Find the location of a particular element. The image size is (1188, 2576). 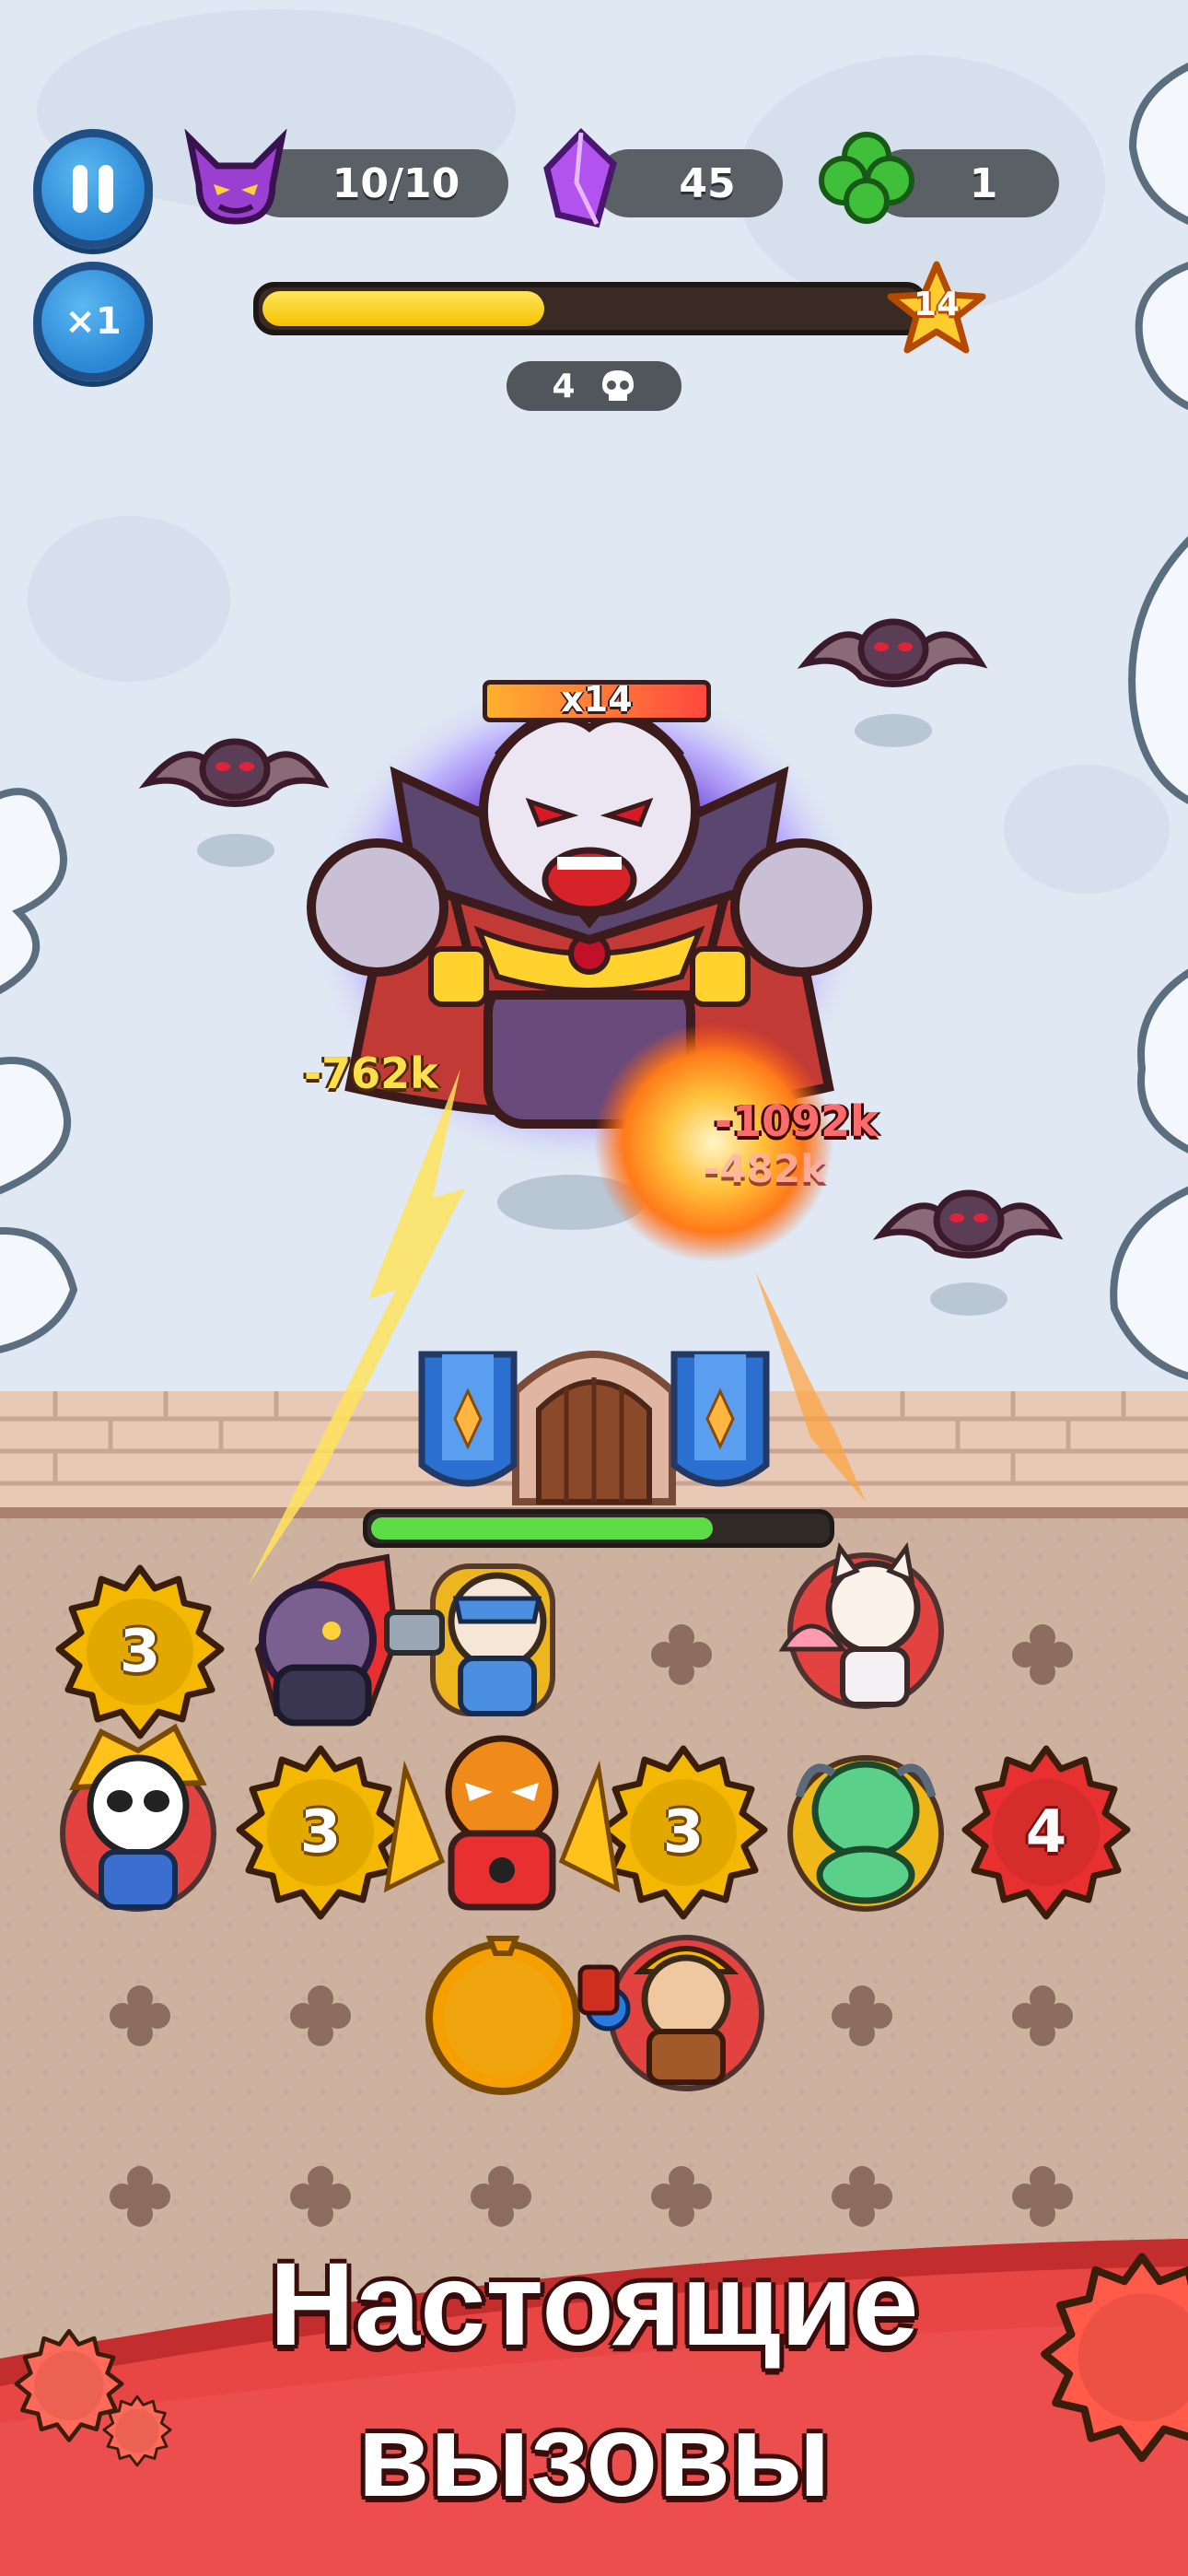

wave-progress-fill is located at coordinates (403, 308).